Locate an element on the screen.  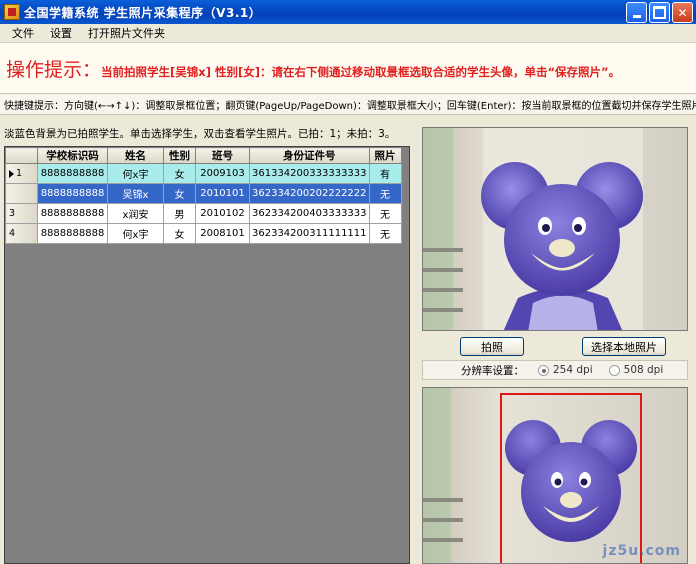
crop-preview: jz5u.com is located at coordinates (555, 475).